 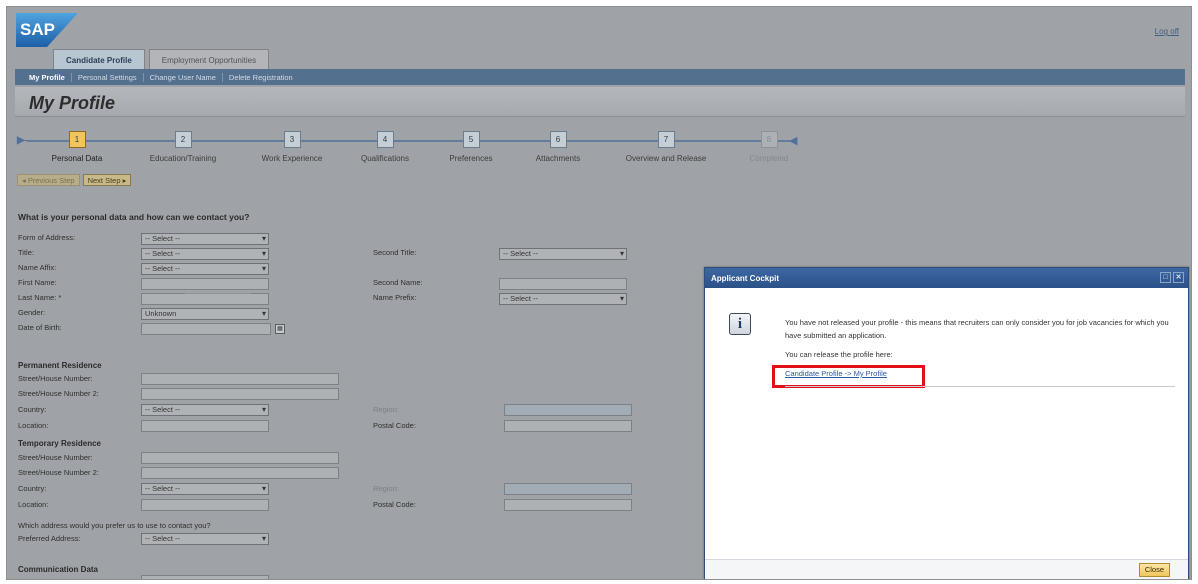 What do you see at coordinates (32, 409) in the screenshot?
I see `perm-country-label: Country:` at bounding box center [32, 409].